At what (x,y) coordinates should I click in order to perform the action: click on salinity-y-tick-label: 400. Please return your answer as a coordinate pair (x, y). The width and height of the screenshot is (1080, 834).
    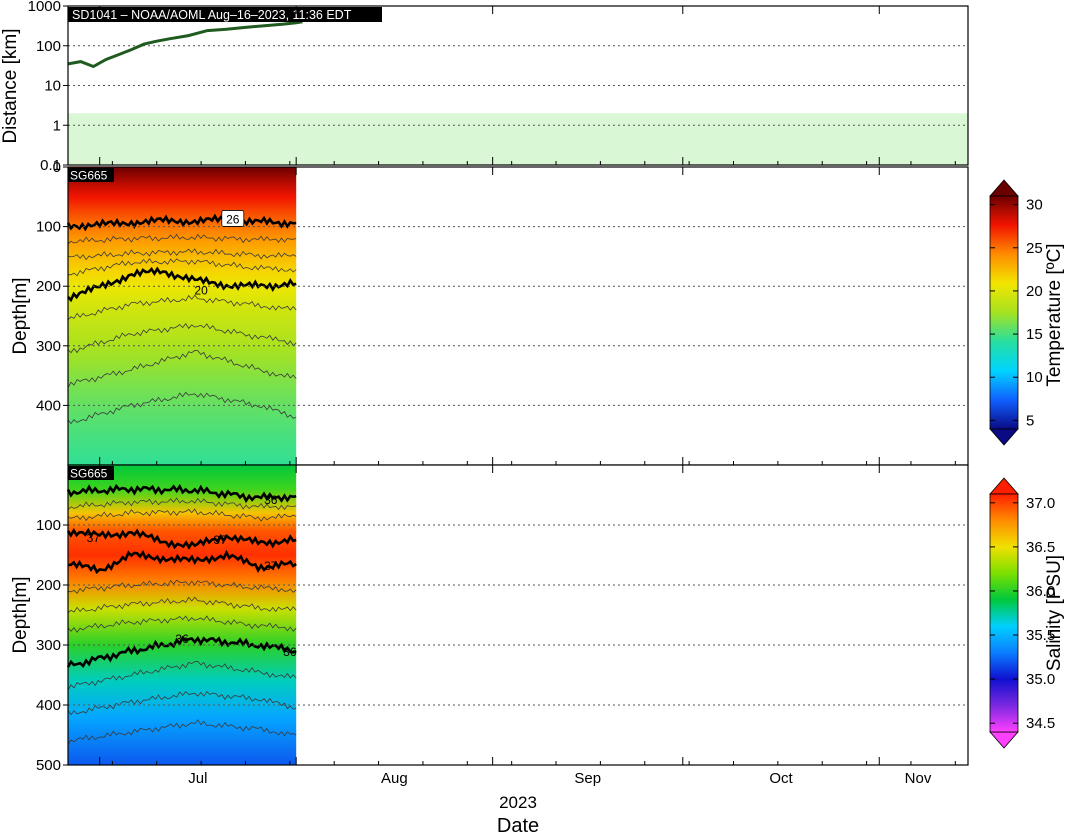
    Looking at the image, I should click on (48, 705).